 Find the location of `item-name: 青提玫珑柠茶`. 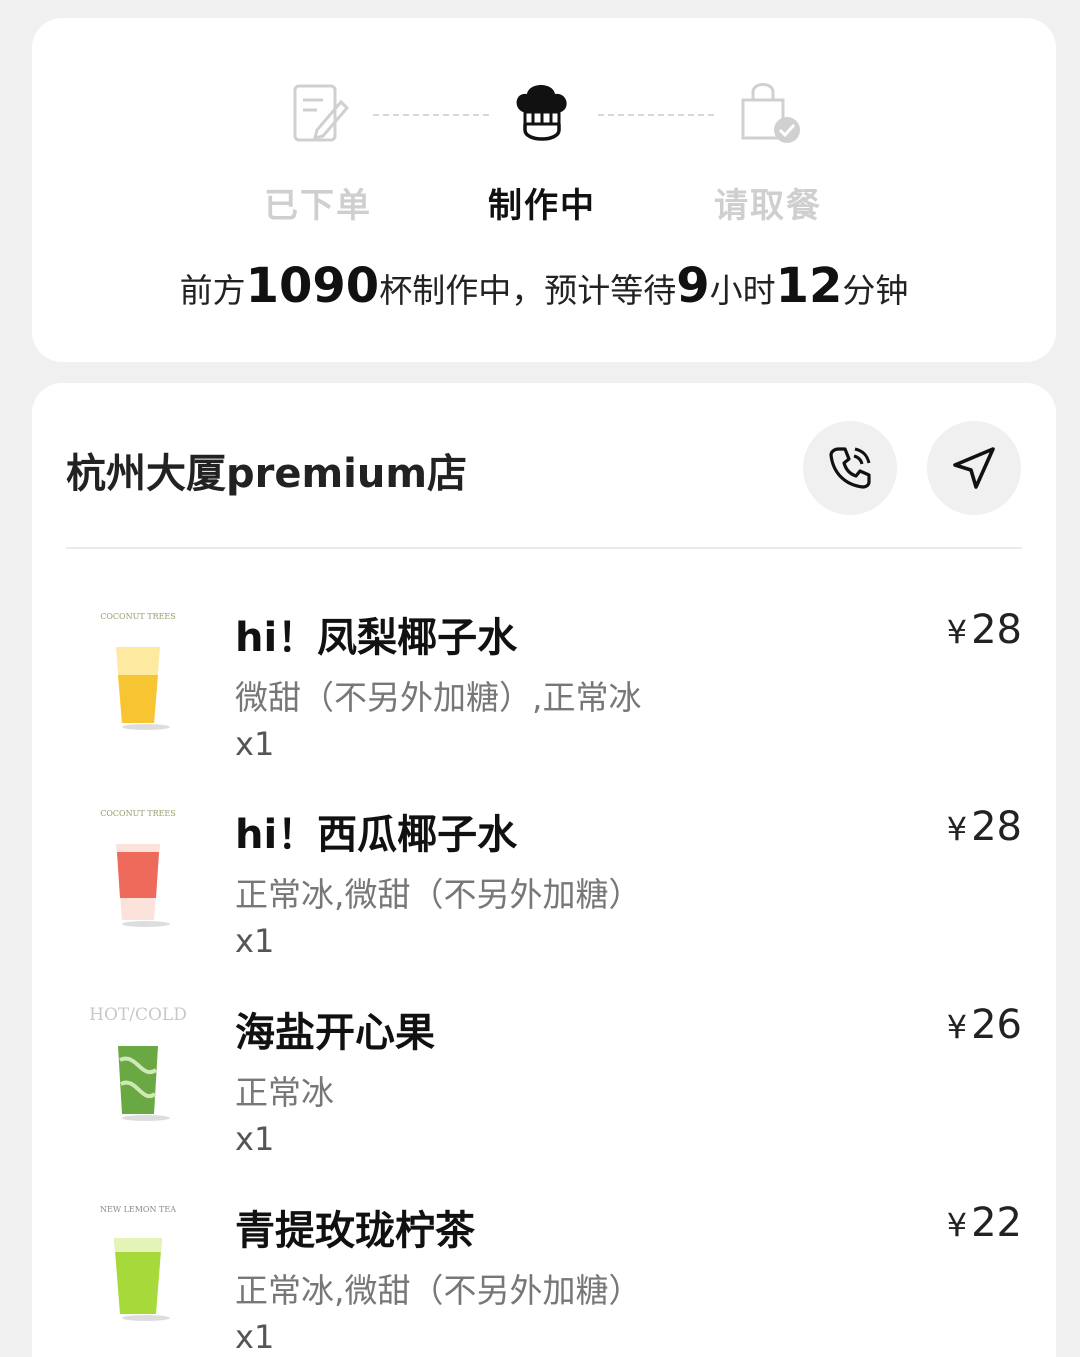

item-name: 青提玫珑柠茶 is located at coordinates (355, 1231).